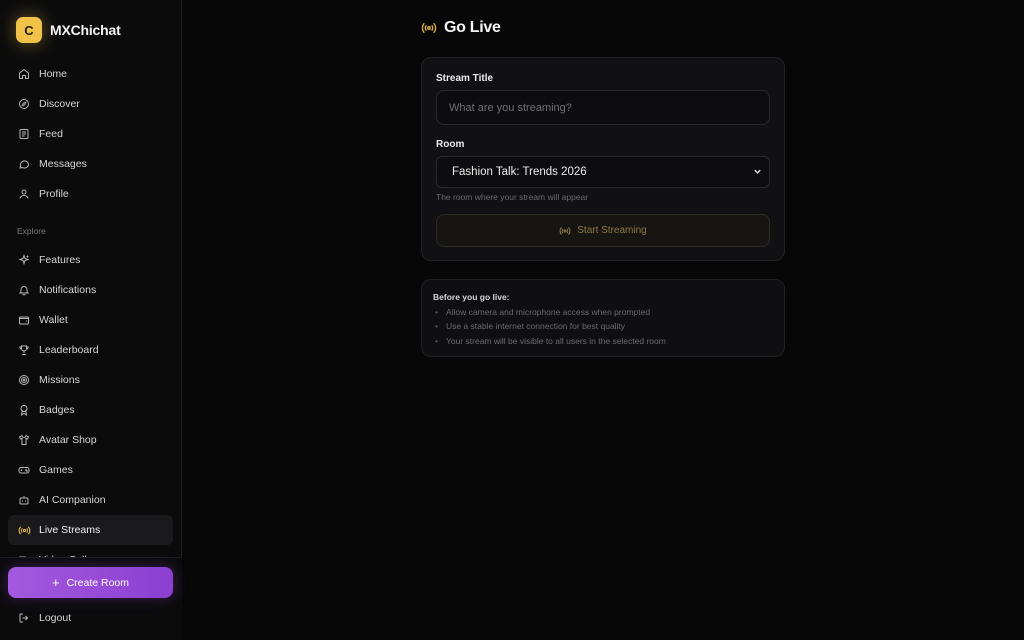 Image resolution: width=1024 pixels, height=640 pixels. Describe the element at coordinates (53, 320) in the screenshot. I see `sidebar-item-label: Wallet` at that location.